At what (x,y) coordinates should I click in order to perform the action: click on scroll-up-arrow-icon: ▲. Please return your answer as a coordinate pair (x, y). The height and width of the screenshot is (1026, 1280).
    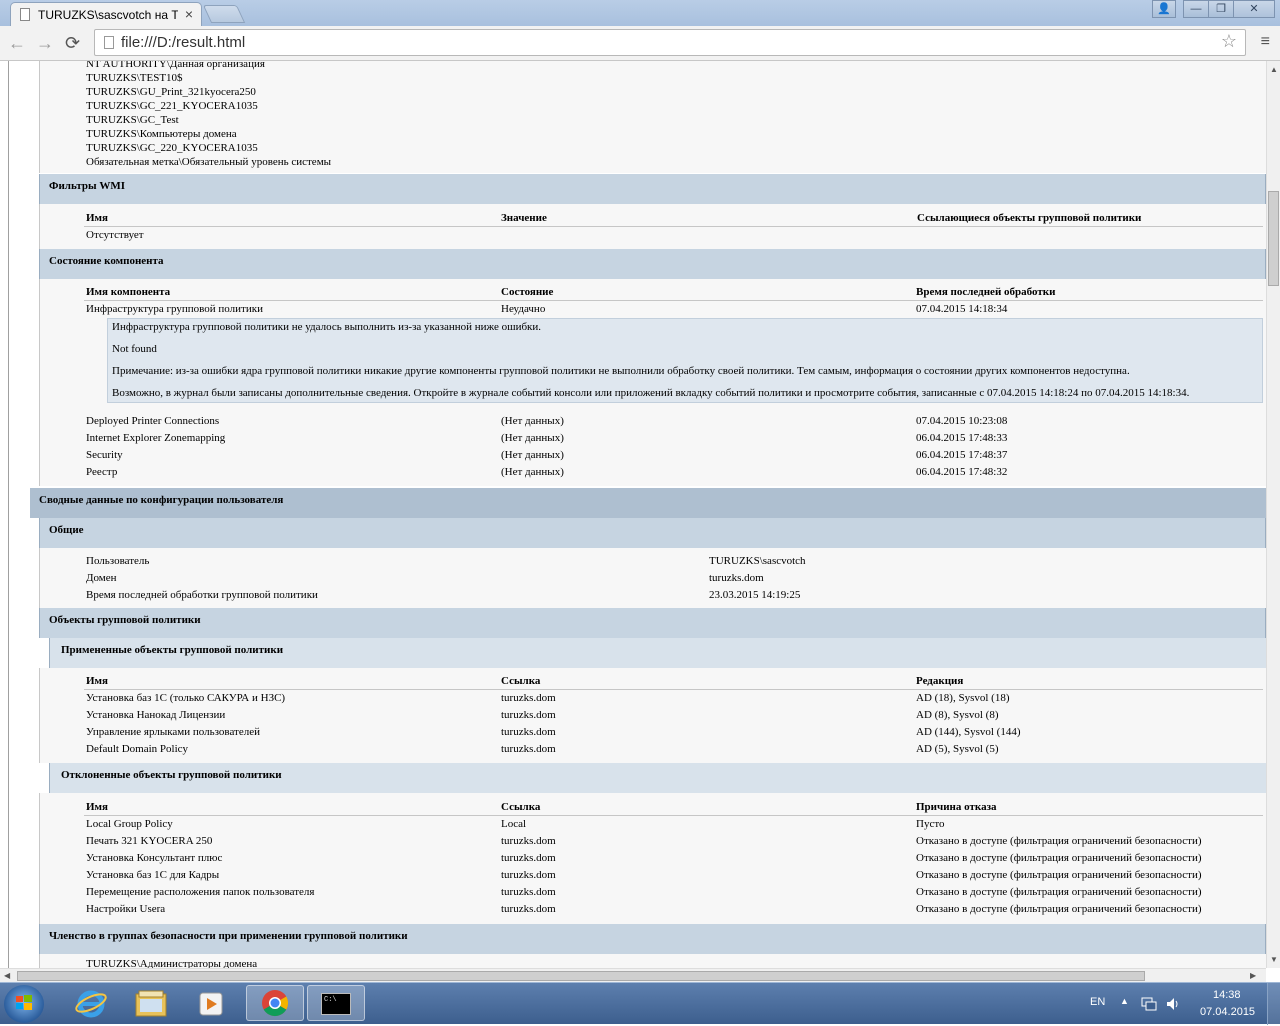
    Looking at the image, I should click on (1274, 69).